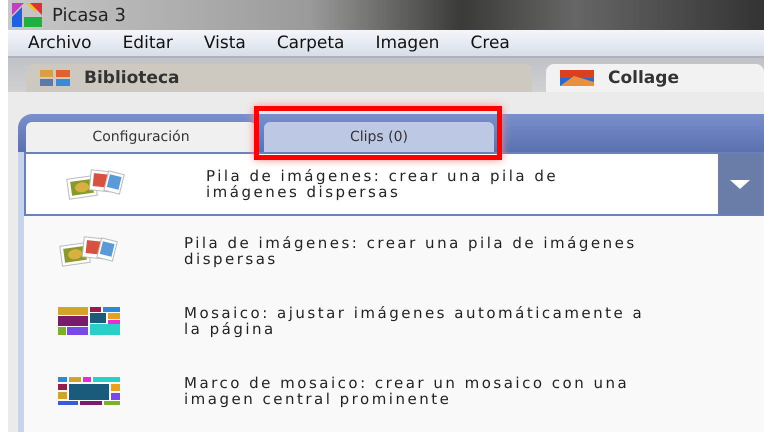 Image resolution: width=764 pixels, height=432 pixels. I want to click on layout-dropdown: Pila de imágenes: crear una pila de imágenes dispersas, so click(394, 184).